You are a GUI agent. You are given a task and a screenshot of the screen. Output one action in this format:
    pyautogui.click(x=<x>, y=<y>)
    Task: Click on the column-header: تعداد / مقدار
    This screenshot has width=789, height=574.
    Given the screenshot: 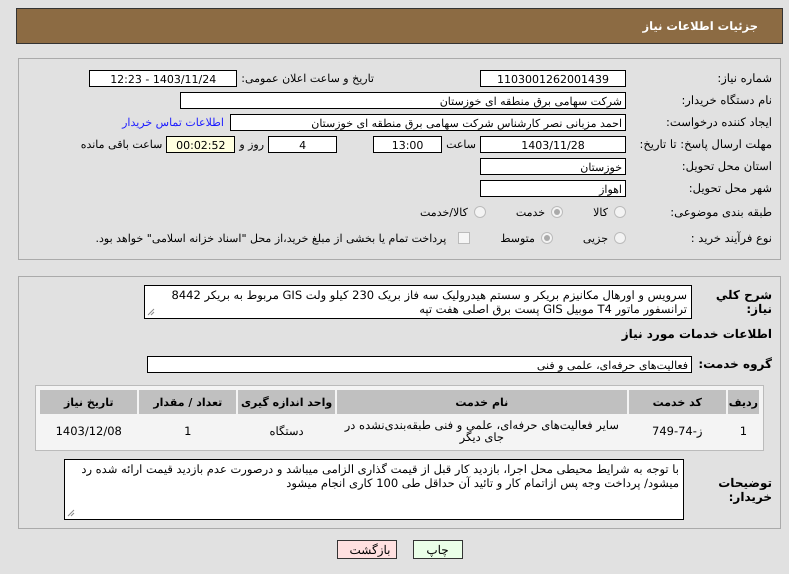 What is the action you would take?
    pyautogui.click(x=187, y=402)
    